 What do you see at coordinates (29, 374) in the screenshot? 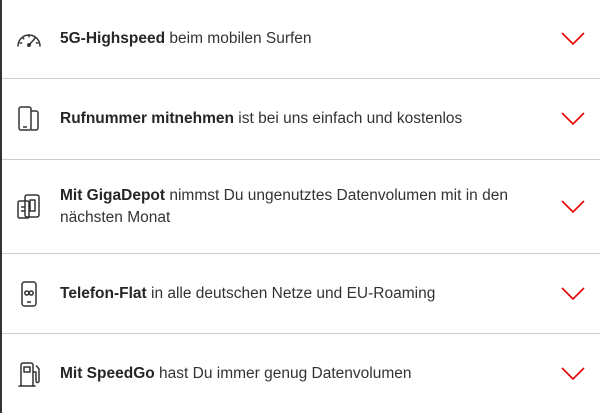
I see `fuel-pump-icon` at bounding box center [29, 374].